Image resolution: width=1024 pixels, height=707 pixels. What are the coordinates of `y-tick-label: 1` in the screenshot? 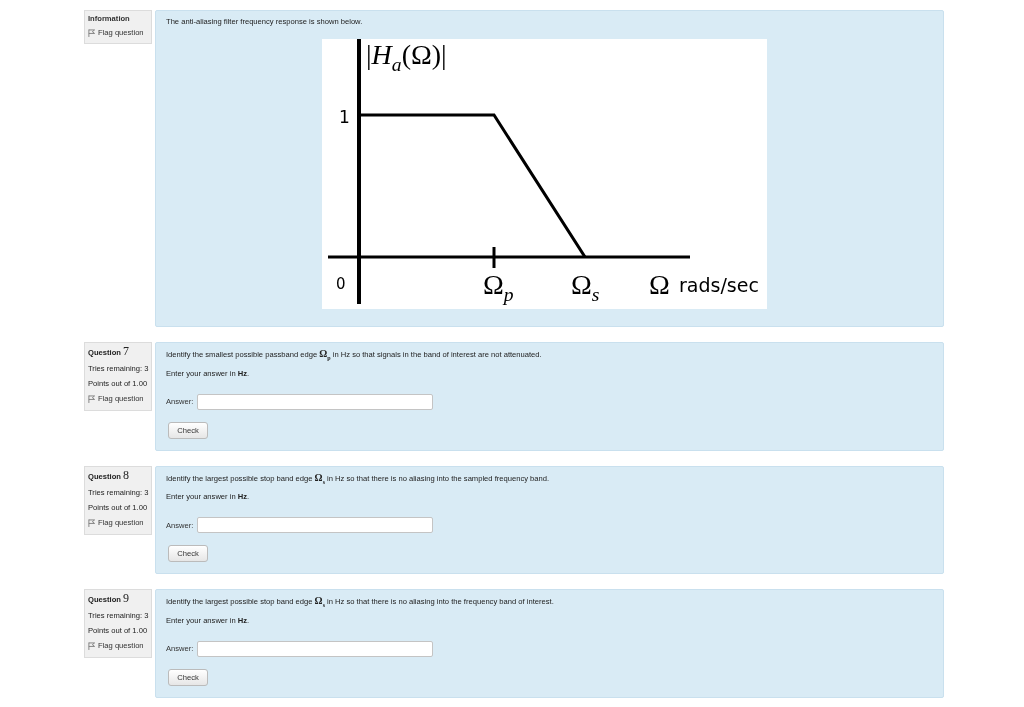 It's located at (344, 117).